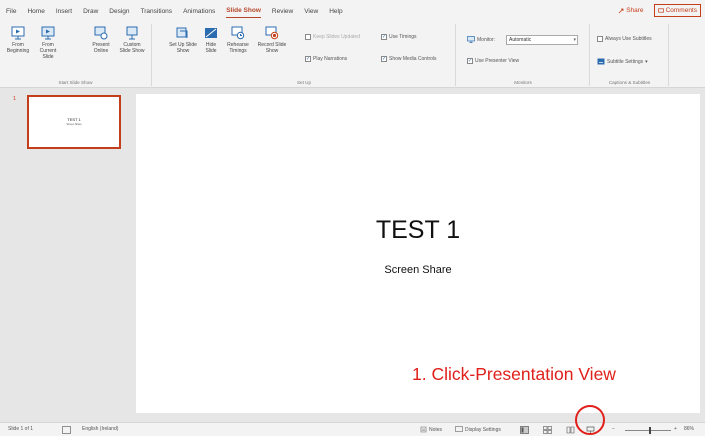 The image size is (705, 436). I want to click on notes-icon, so click(423, 429).